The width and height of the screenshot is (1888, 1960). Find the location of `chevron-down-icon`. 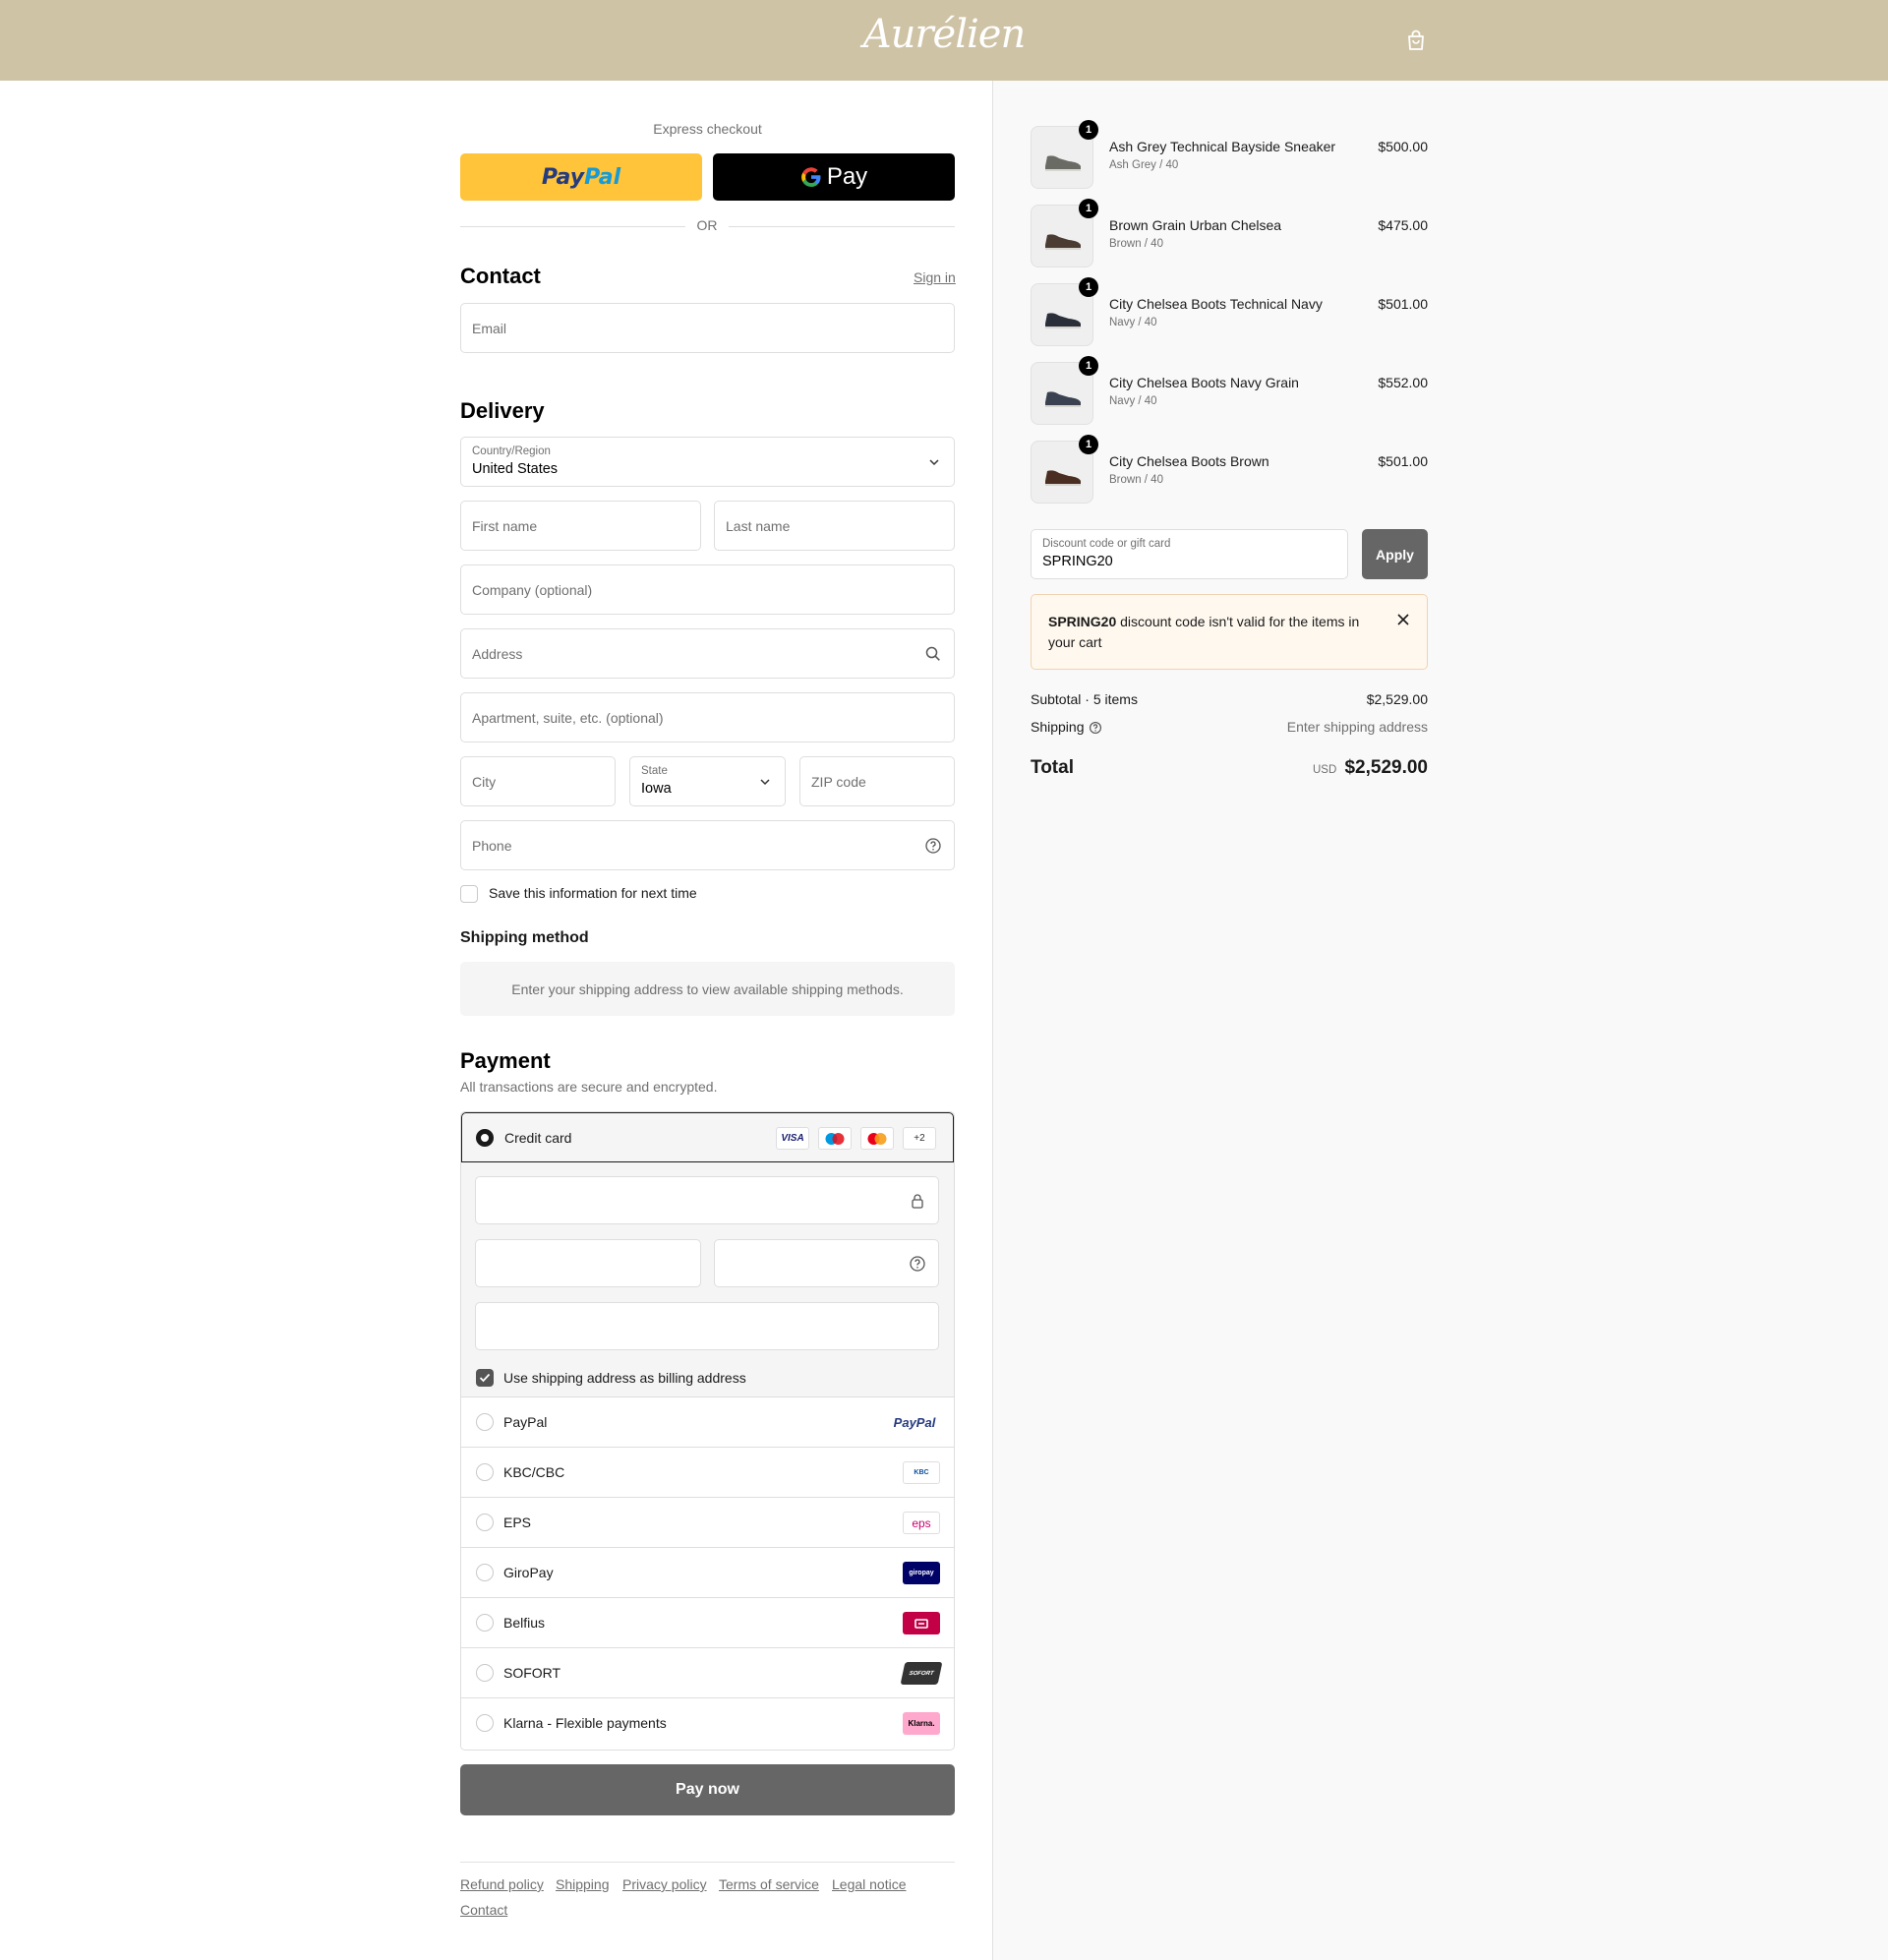

chevron-down-icon is located at coordinates (765, 781).